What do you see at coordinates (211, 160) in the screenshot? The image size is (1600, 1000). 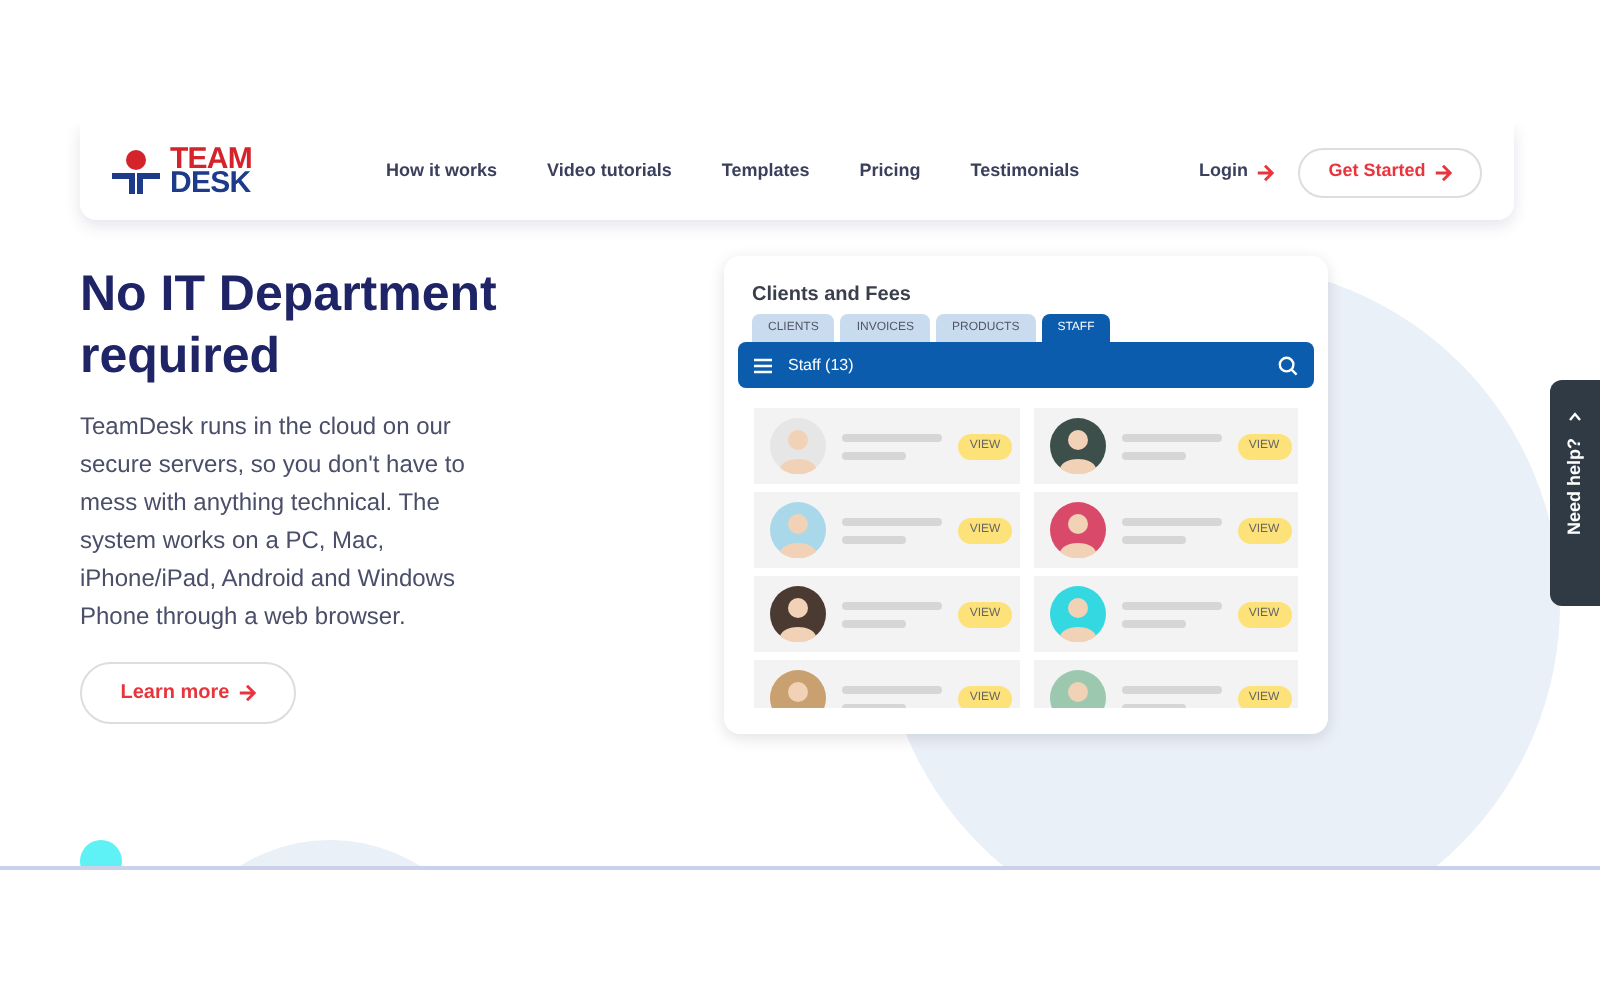 I see `logo-text: TEAM` at bounding box center [211, 160].